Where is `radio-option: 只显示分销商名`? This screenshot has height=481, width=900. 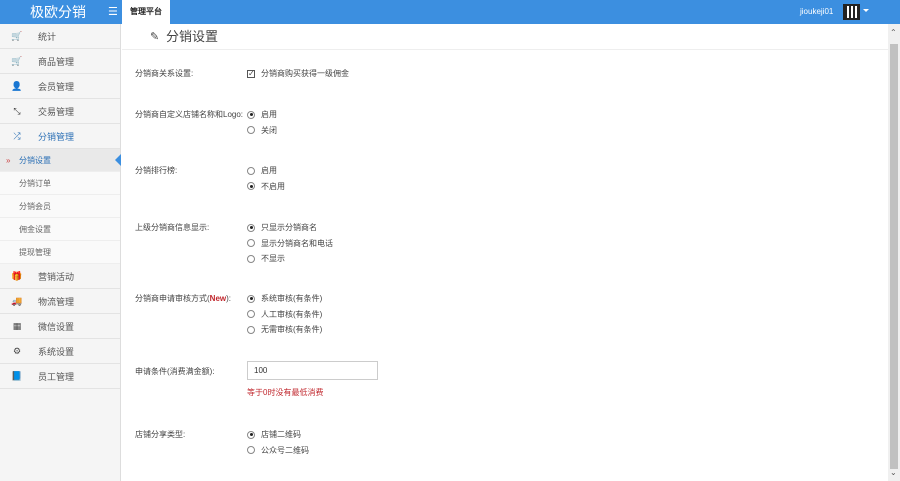 radio-option: 只显示分销商名 is located at coordinates (282, 227).